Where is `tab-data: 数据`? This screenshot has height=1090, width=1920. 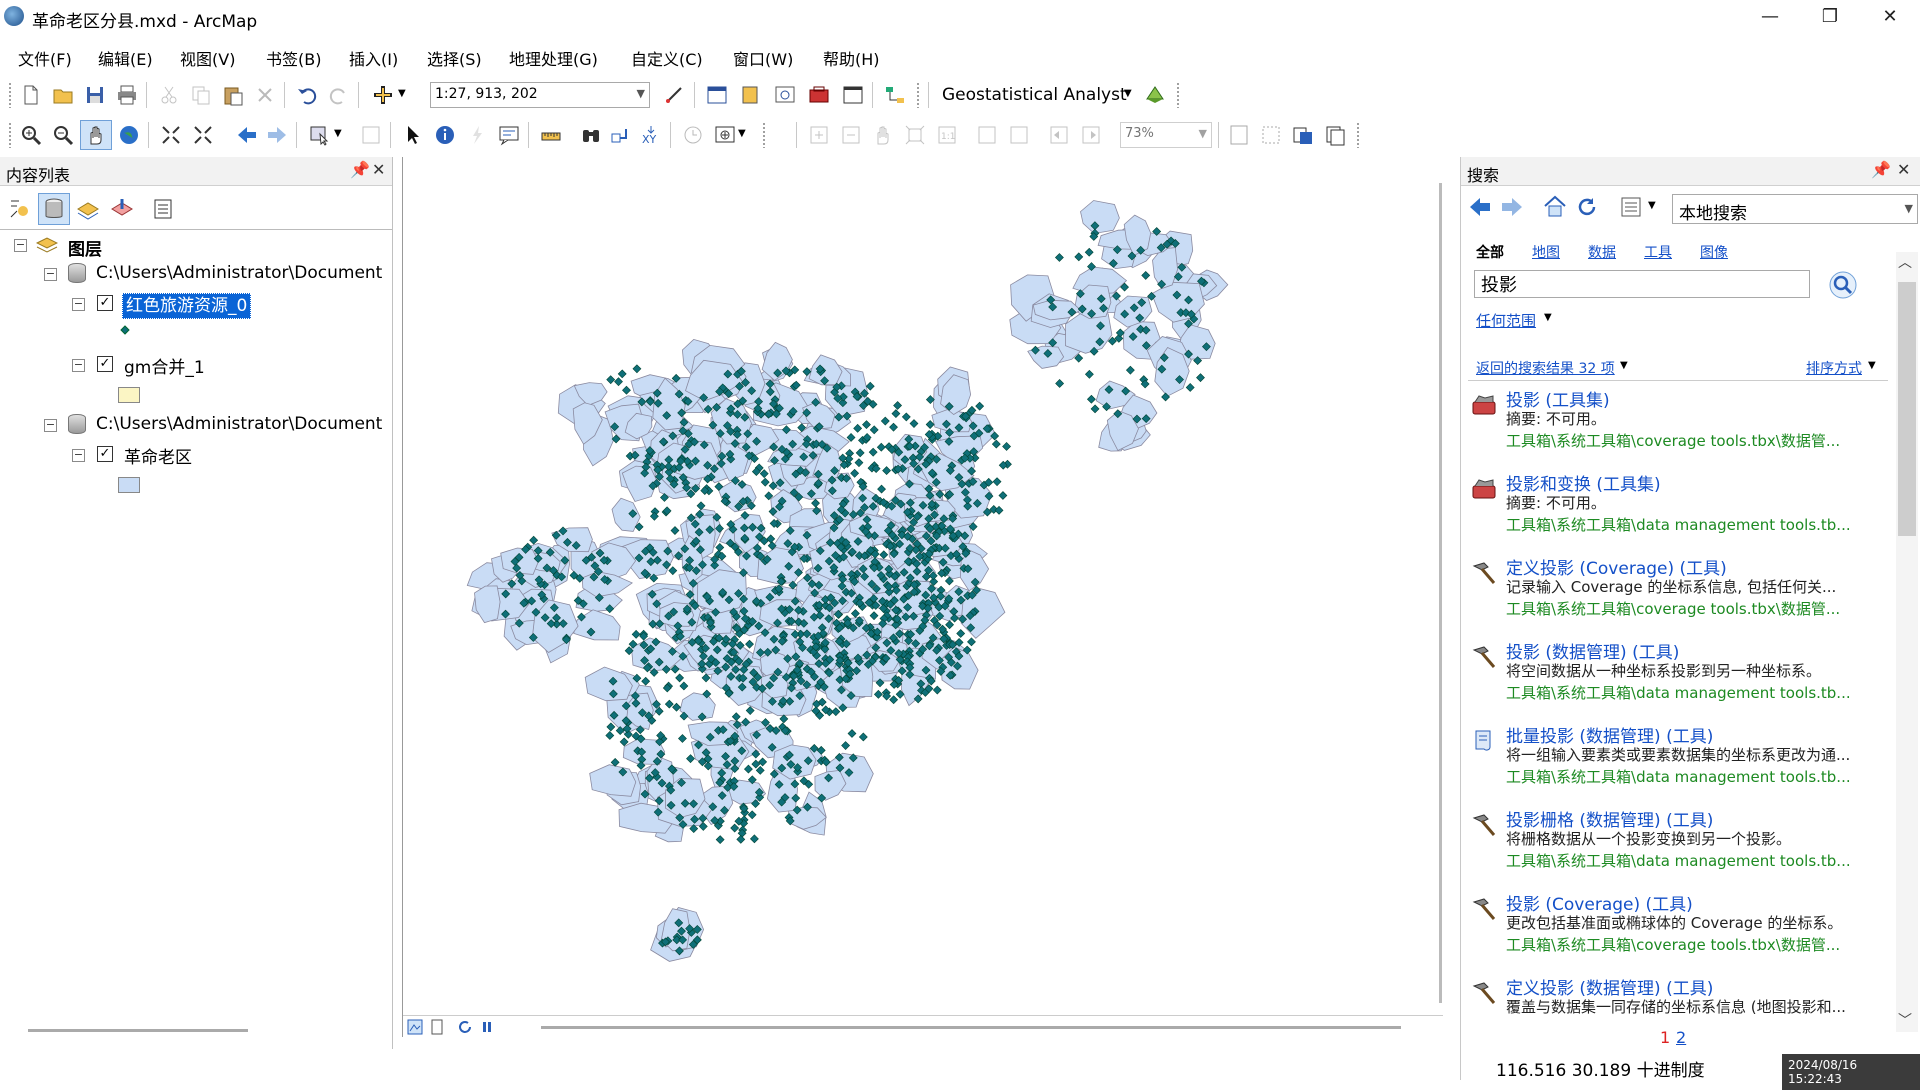 tab-data: 数据 is located at coordinates (1602, 252).